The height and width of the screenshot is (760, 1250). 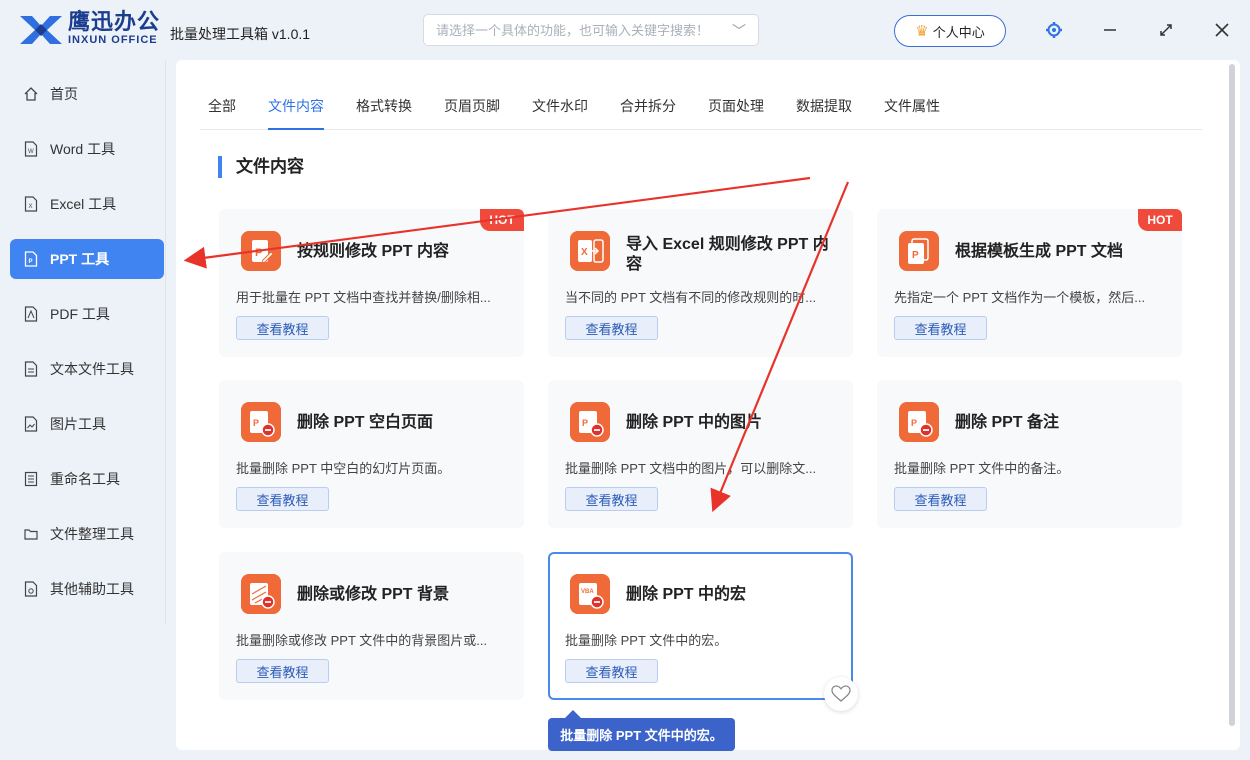 I want to click on sidebar-item-label: 重命名工具, so click(x=85, y=479).